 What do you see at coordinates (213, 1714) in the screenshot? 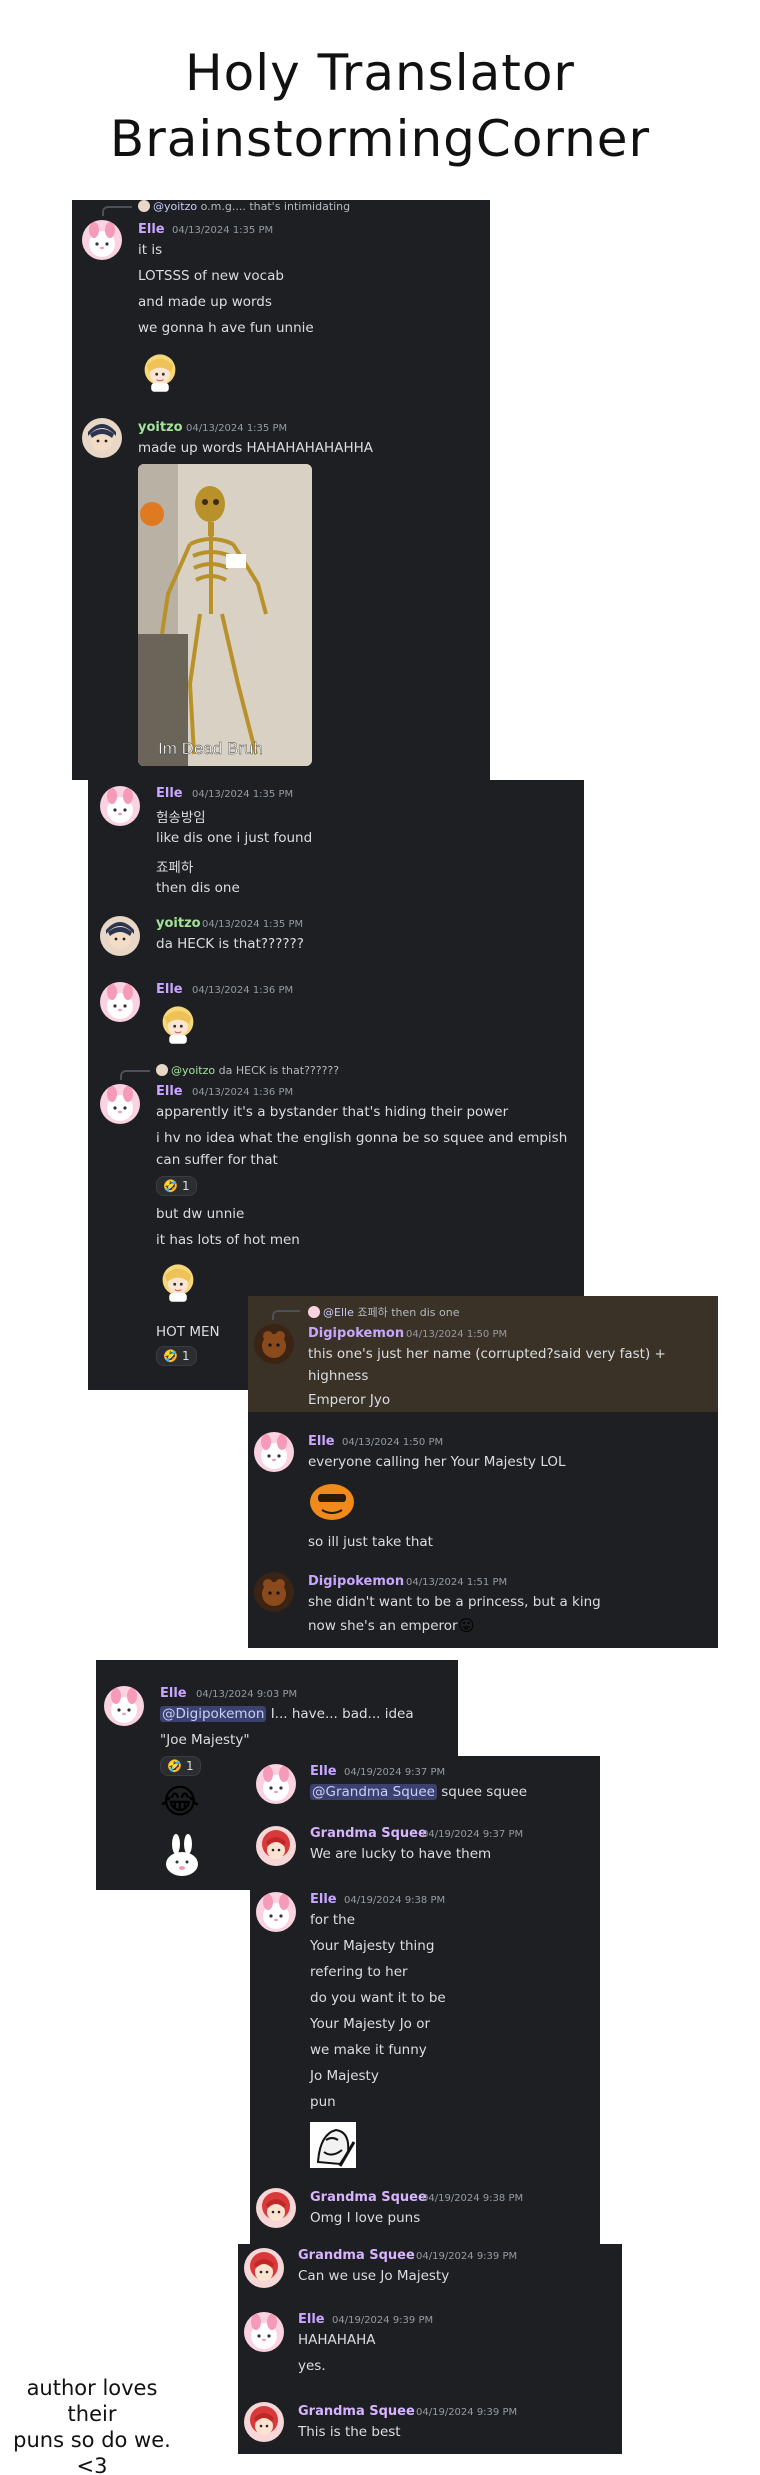
I see `mention-chip: @Digipokemon` at bounding box center [213, 1714].